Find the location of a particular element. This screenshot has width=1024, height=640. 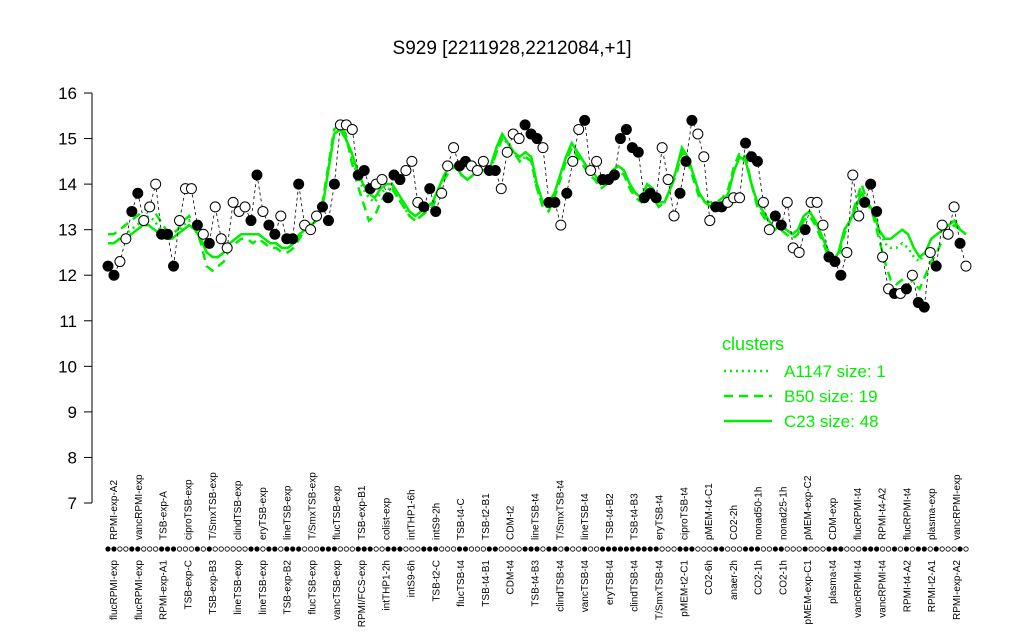

x-tick-label-top: eryTSB-exp is located at coordinates (263, 513).